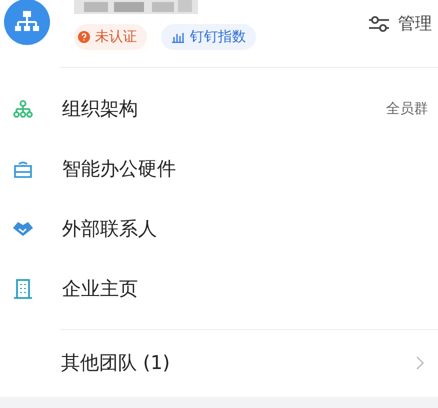 The width and height of the screenshot is (438, 408). Describe the element at coordinates (178, 37) in the screenshot. I see `bar-chart-icon` at that location.